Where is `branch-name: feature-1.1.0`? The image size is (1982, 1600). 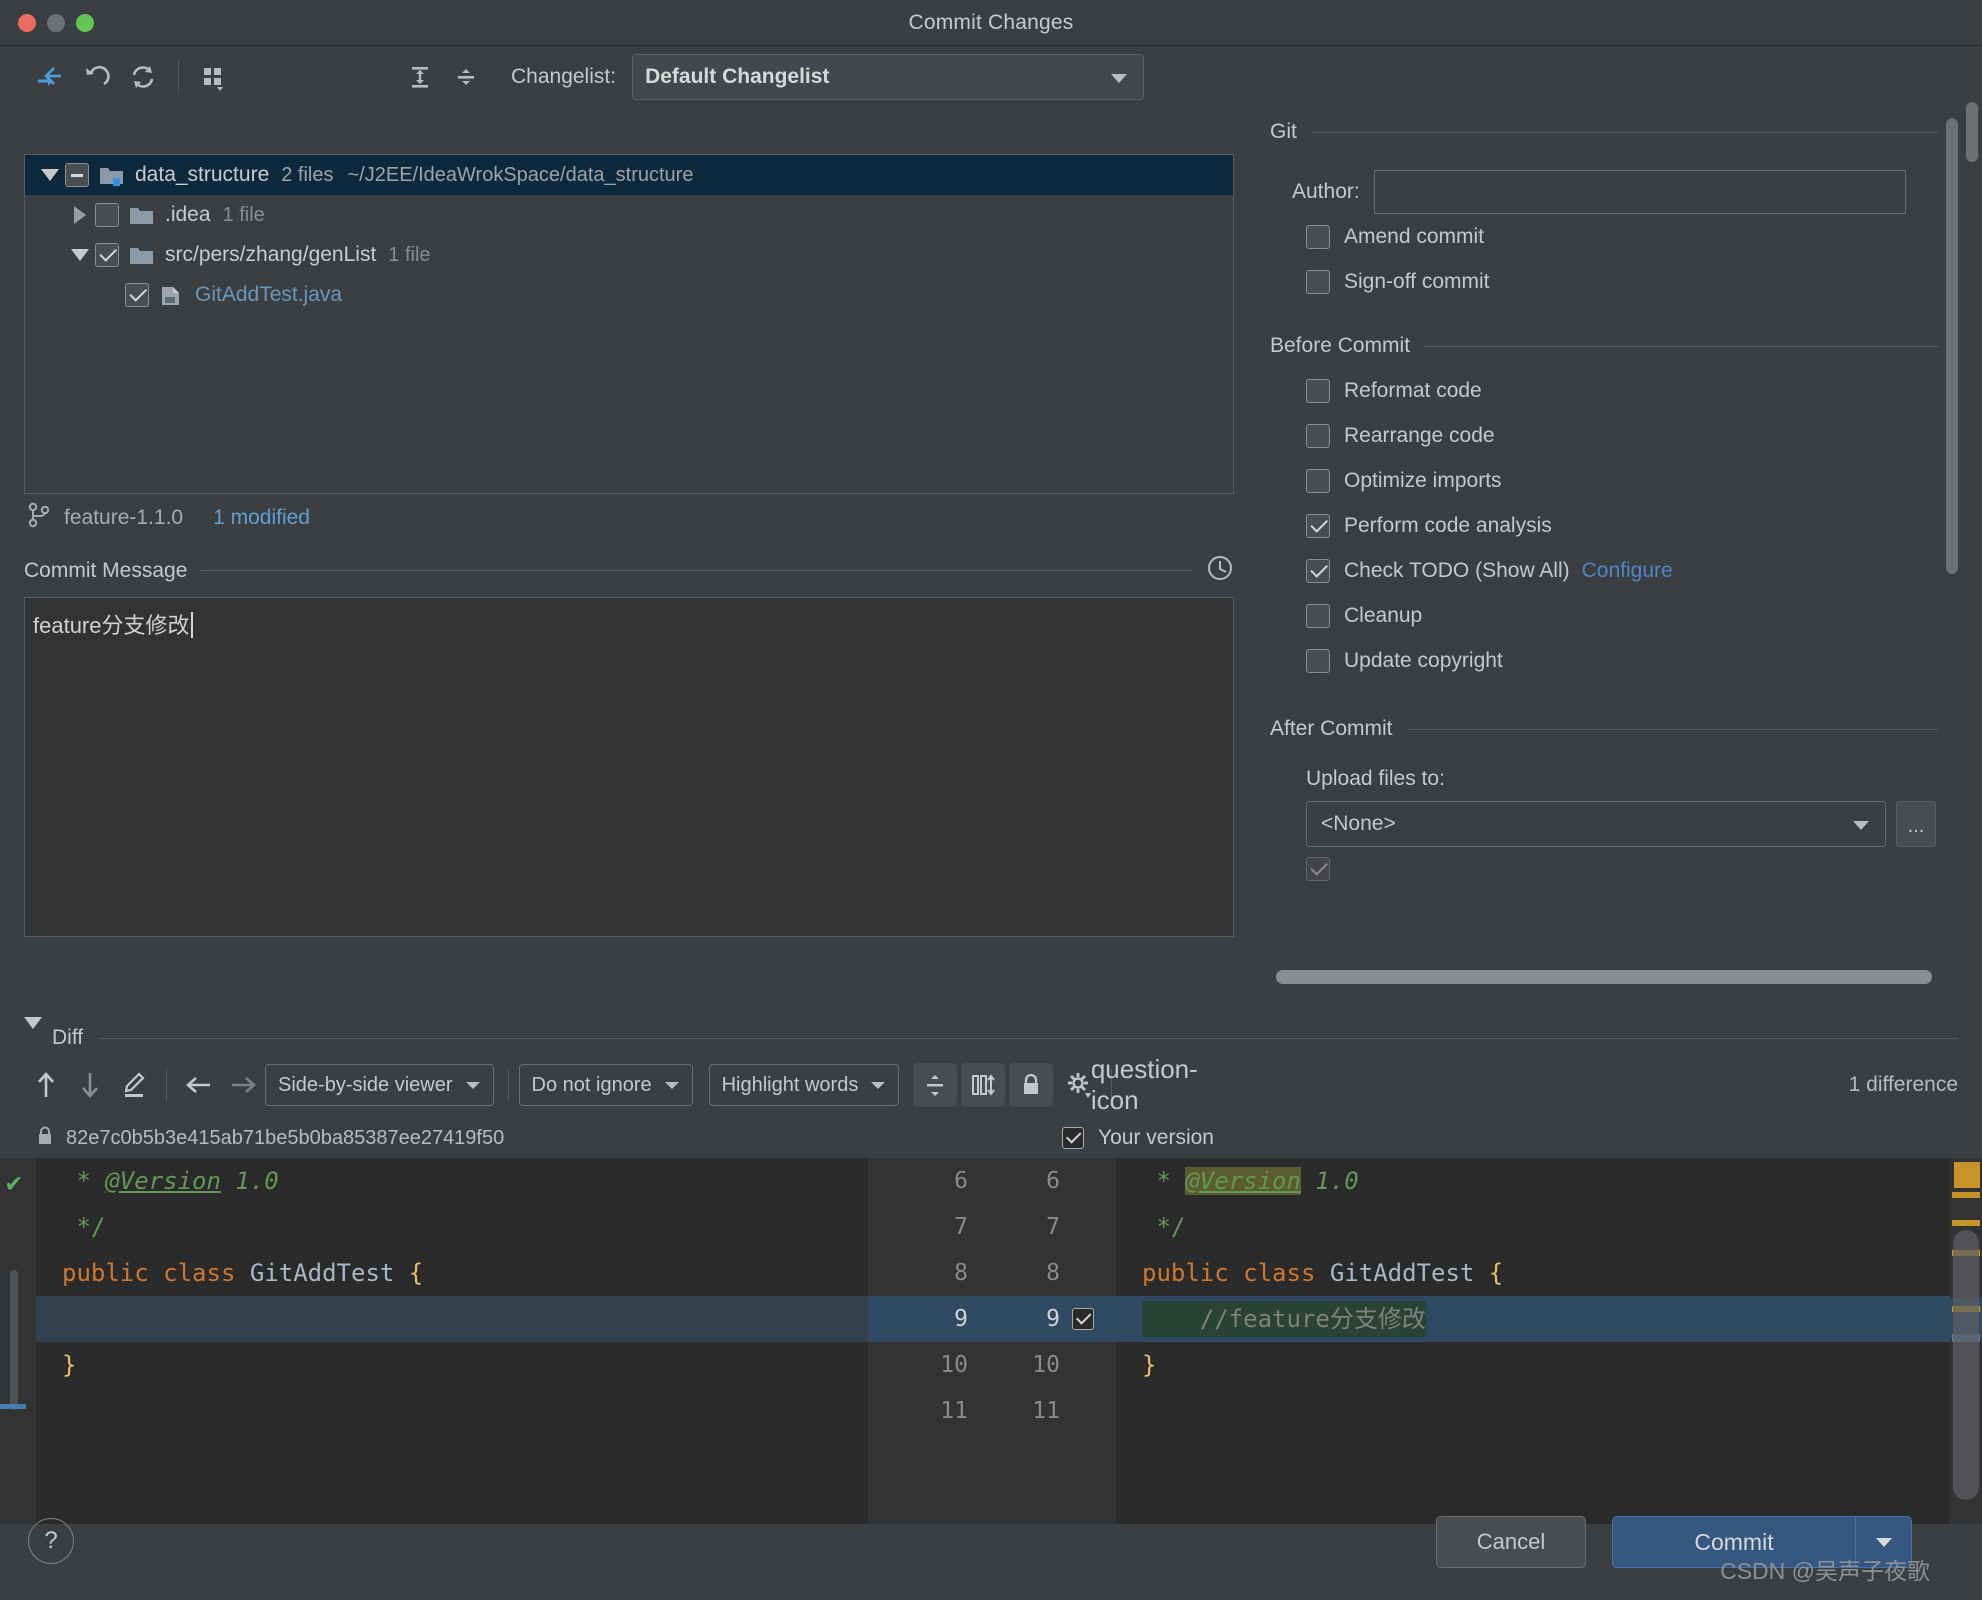
branch-name: feature-1.1.0 is located at coordinates (124, 517).